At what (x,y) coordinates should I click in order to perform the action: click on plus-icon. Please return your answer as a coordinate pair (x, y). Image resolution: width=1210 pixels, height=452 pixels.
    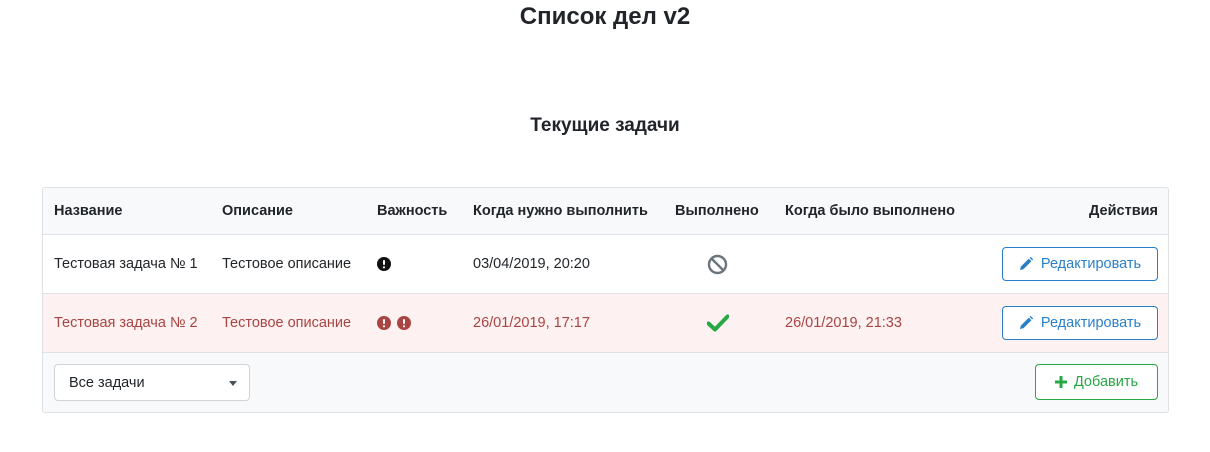
    Looking at the image, I should click on (1060, 382).